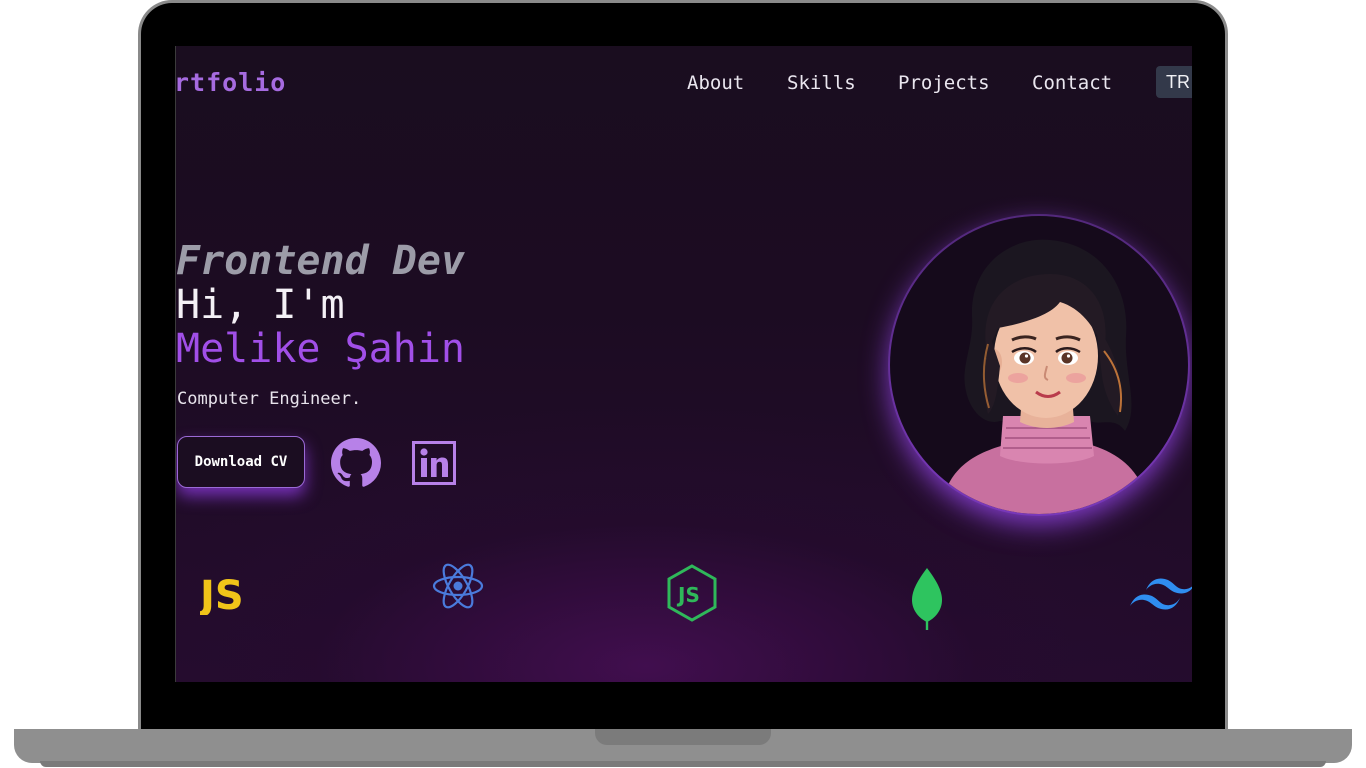 This screenshot has width=1366, height=768. What do you see at coordinates (1161, 594) in the screenshot?
I see `tailwind-icon` at bounding box center [1161, 594].